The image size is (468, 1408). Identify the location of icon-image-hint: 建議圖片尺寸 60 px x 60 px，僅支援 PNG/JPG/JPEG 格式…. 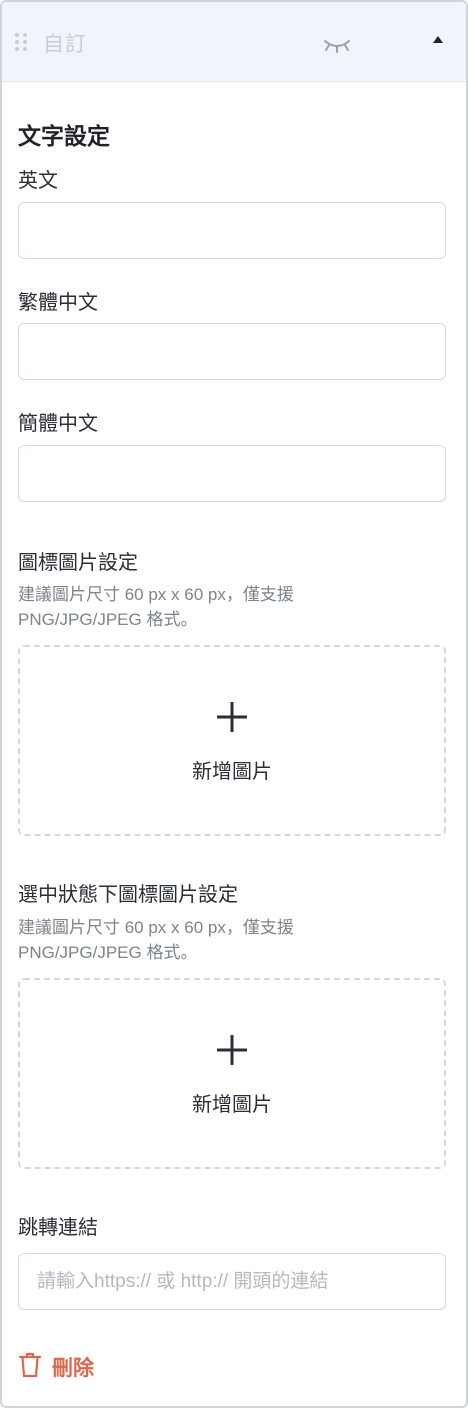
(156, 607).